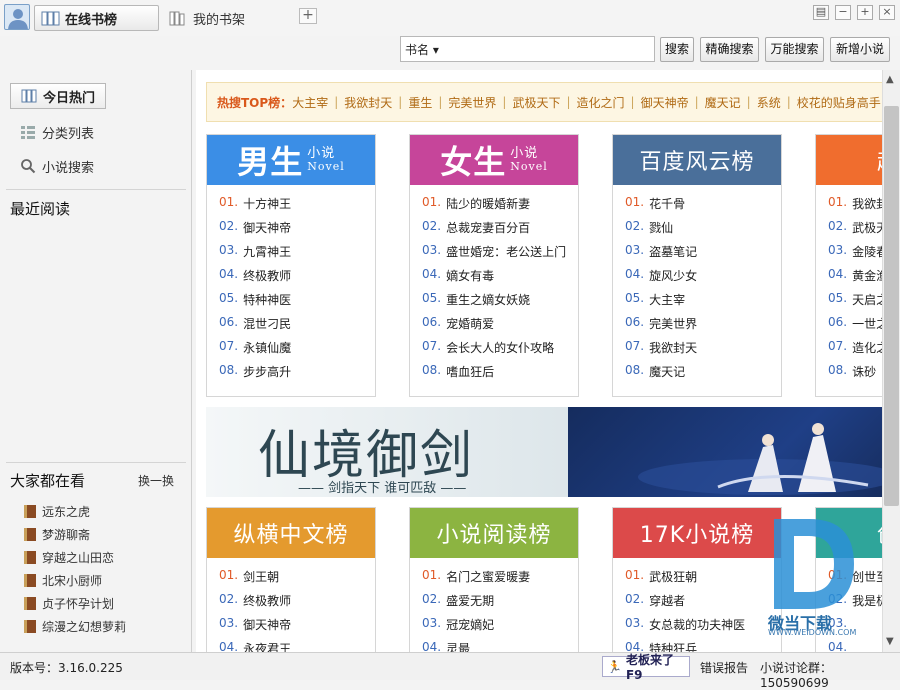 The image size is (900, 690). Describe the element at coordinates (794, 49) in the screenshot. I see `universal-search-button: 万能搜索` at that location.